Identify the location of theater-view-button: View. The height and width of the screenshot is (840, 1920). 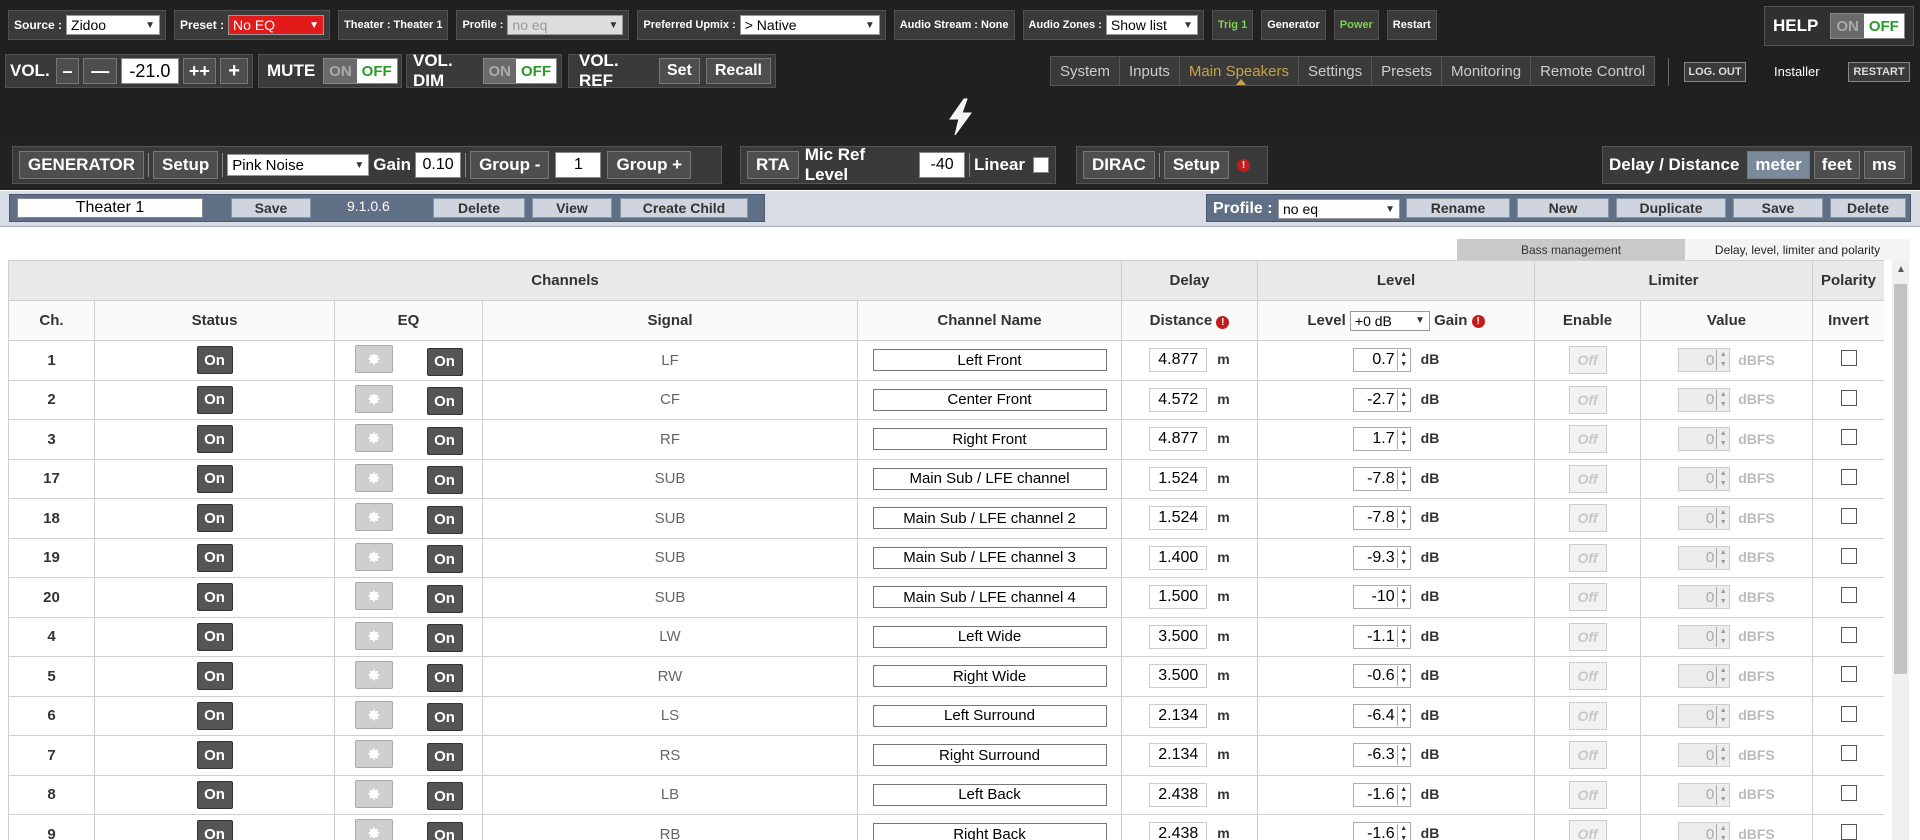
(572, 208).